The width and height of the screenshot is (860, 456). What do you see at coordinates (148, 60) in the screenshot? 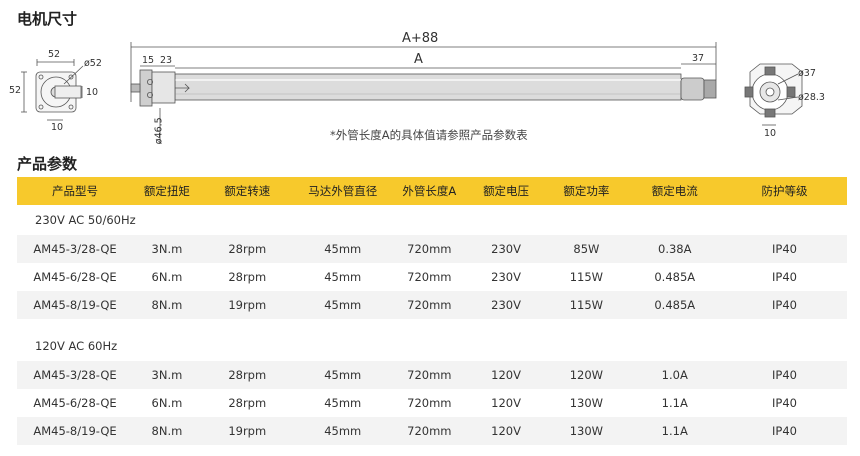
I see `dim-head-offset-1: 15` at bounding box center [148, 60].